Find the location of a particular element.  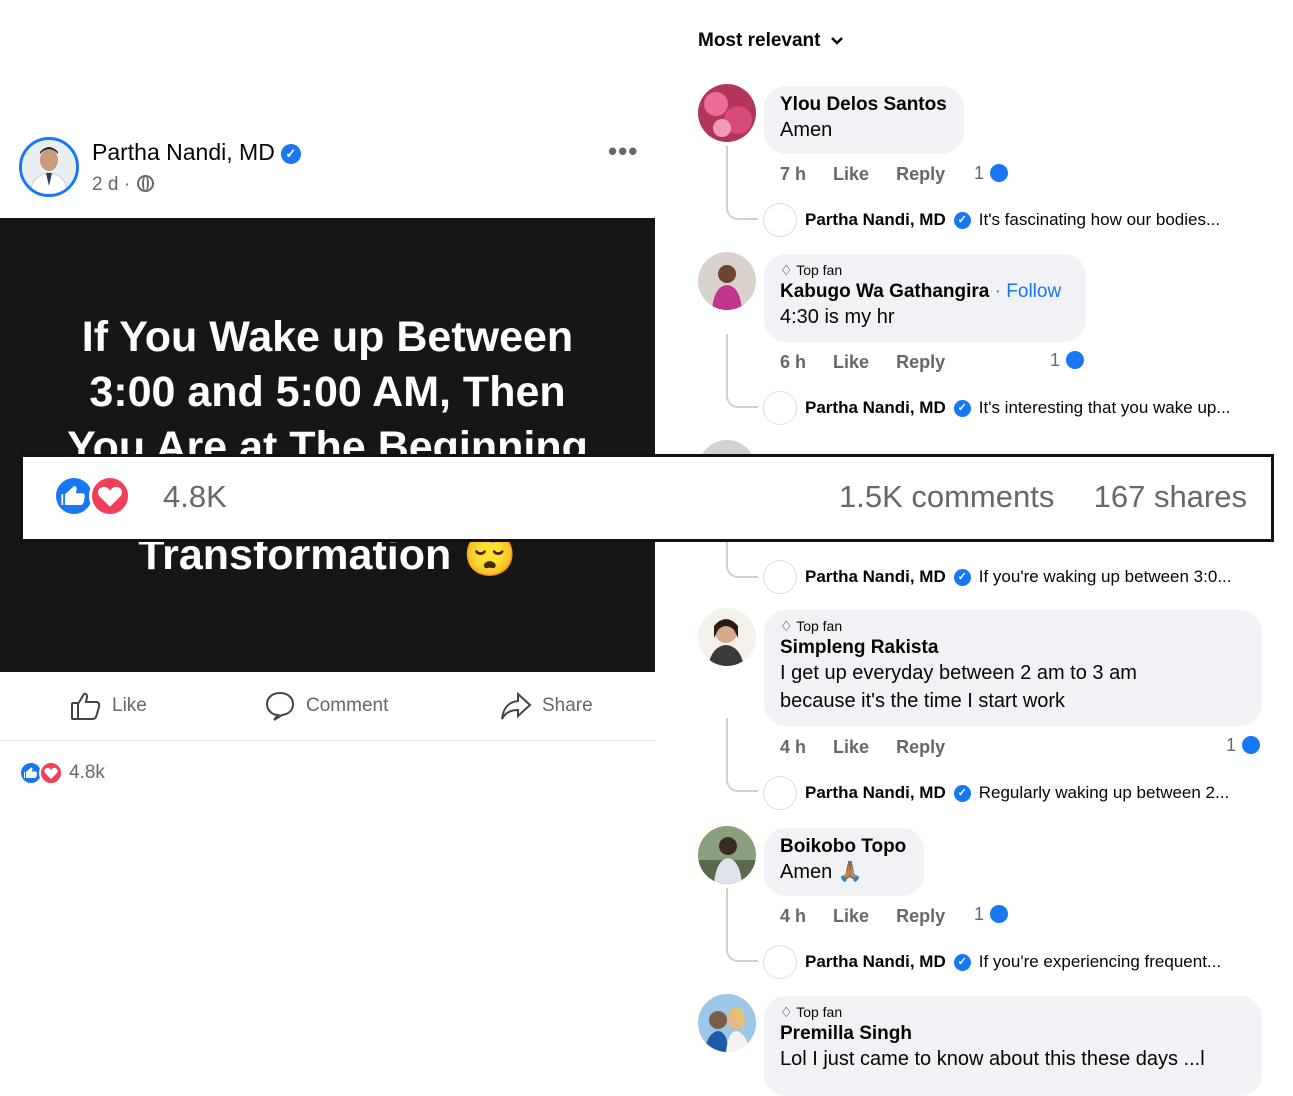

reaction-count: 4.8k is located at coordinates (87, 773).